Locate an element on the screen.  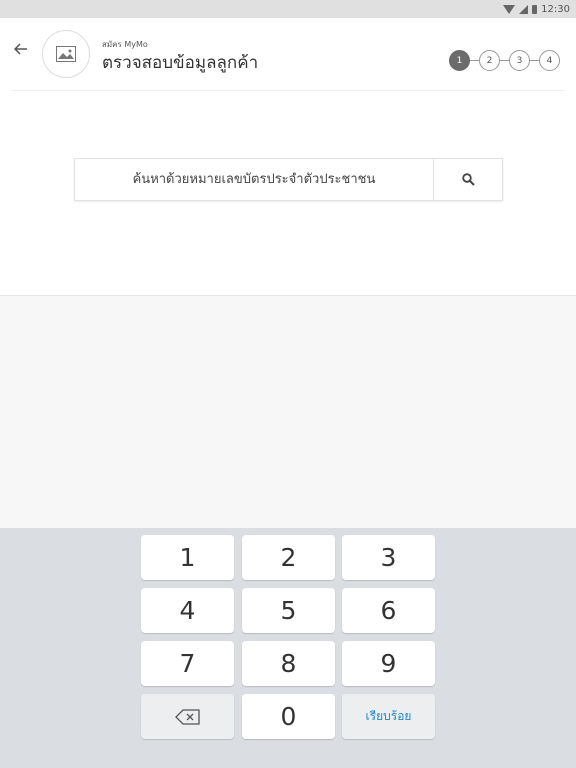
status-bar: 12:30 is located at coordinates (288, 9).